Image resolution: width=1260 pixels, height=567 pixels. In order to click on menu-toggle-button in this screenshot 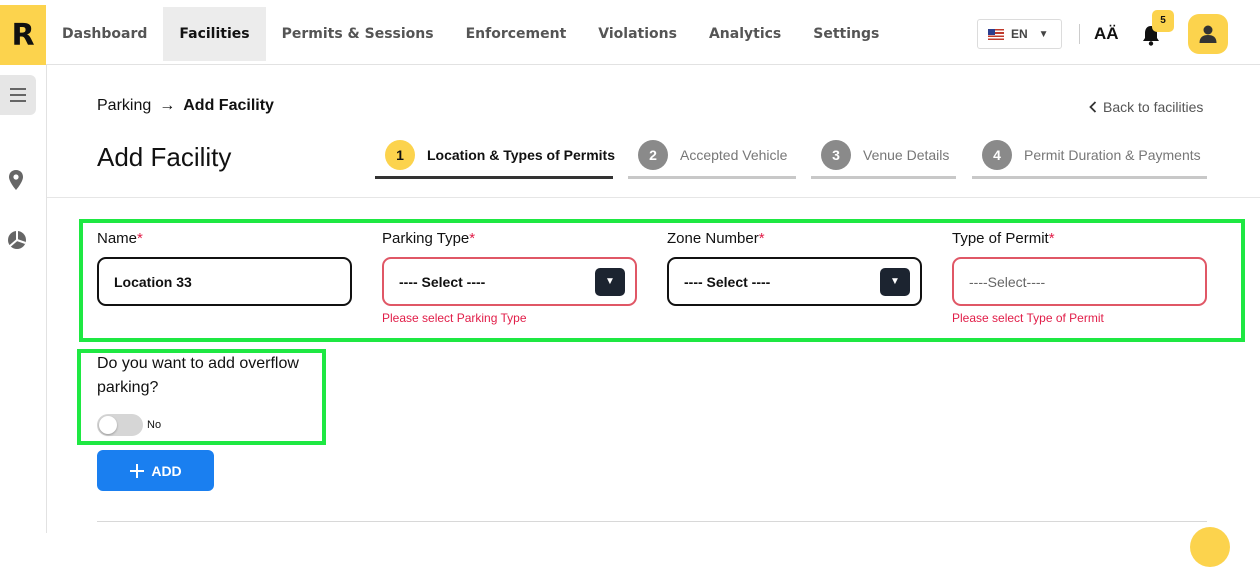, I will do `click(18, 95)`.